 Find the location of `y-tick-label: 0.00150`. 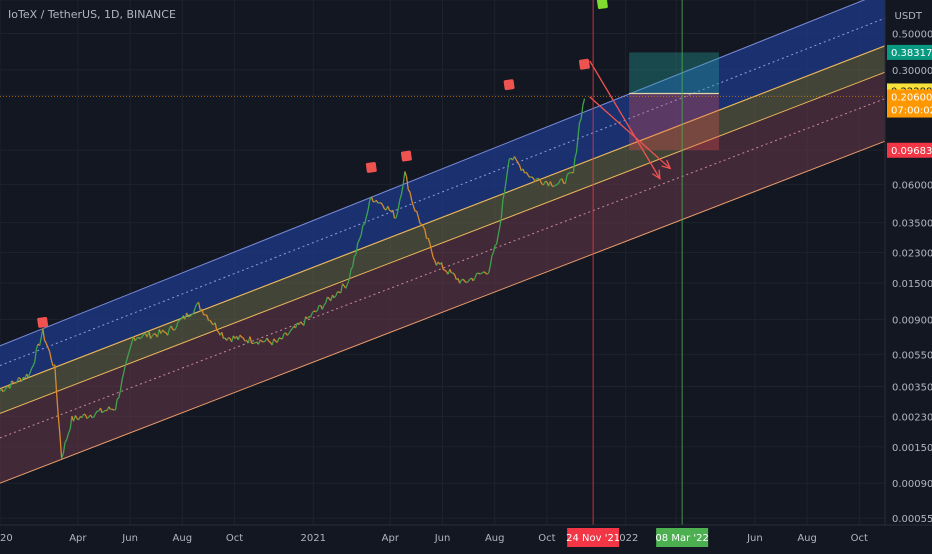

y-tick-label: 0.00150 is located at coordinates (912, 448).